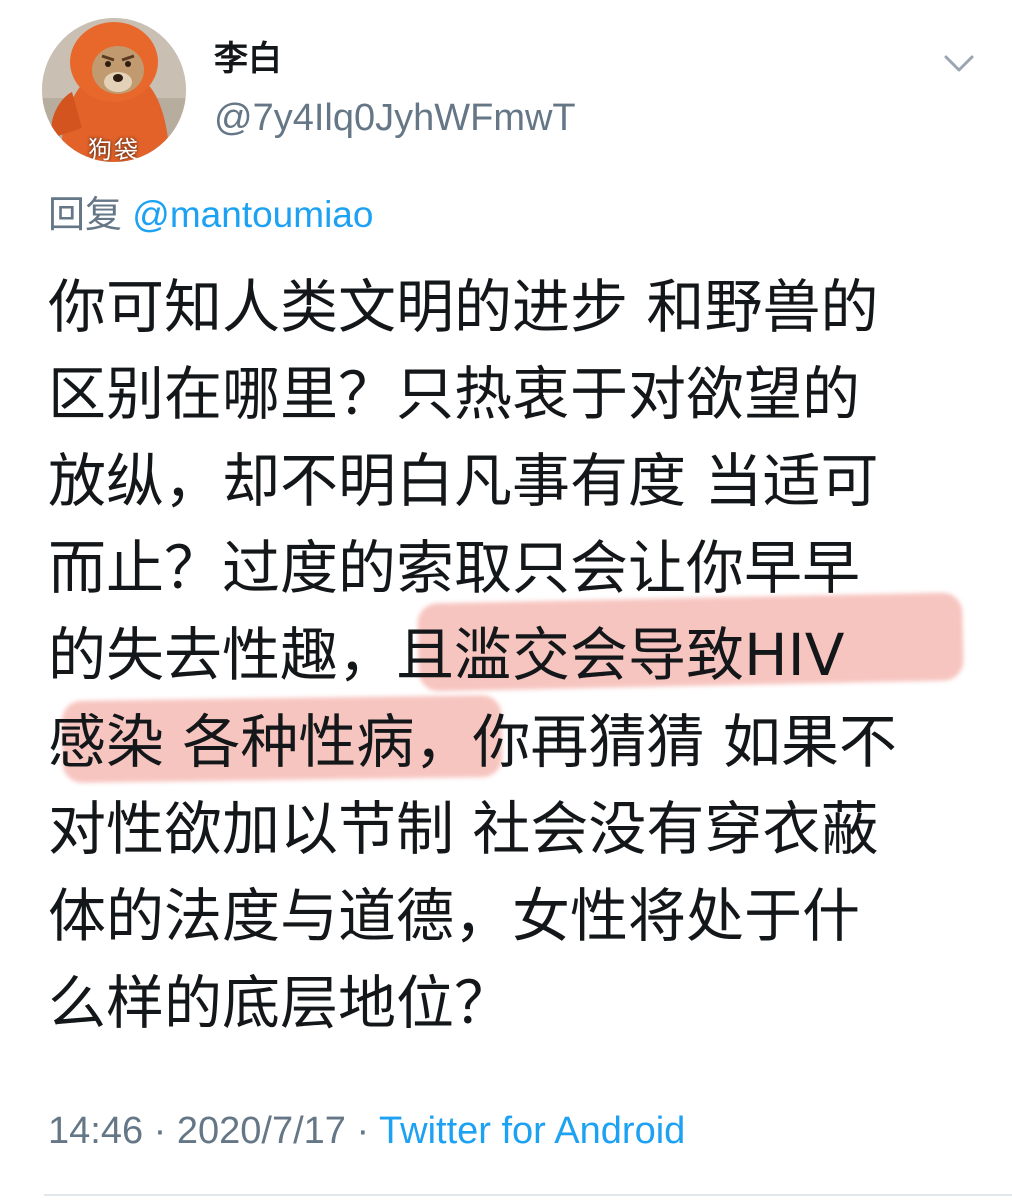 Image resolution: width=1012 pixels, height=1200 pixels. I want to click on tweet-text-line: 的失去性趣，且滥交会导致HIV, so click(446, 655).